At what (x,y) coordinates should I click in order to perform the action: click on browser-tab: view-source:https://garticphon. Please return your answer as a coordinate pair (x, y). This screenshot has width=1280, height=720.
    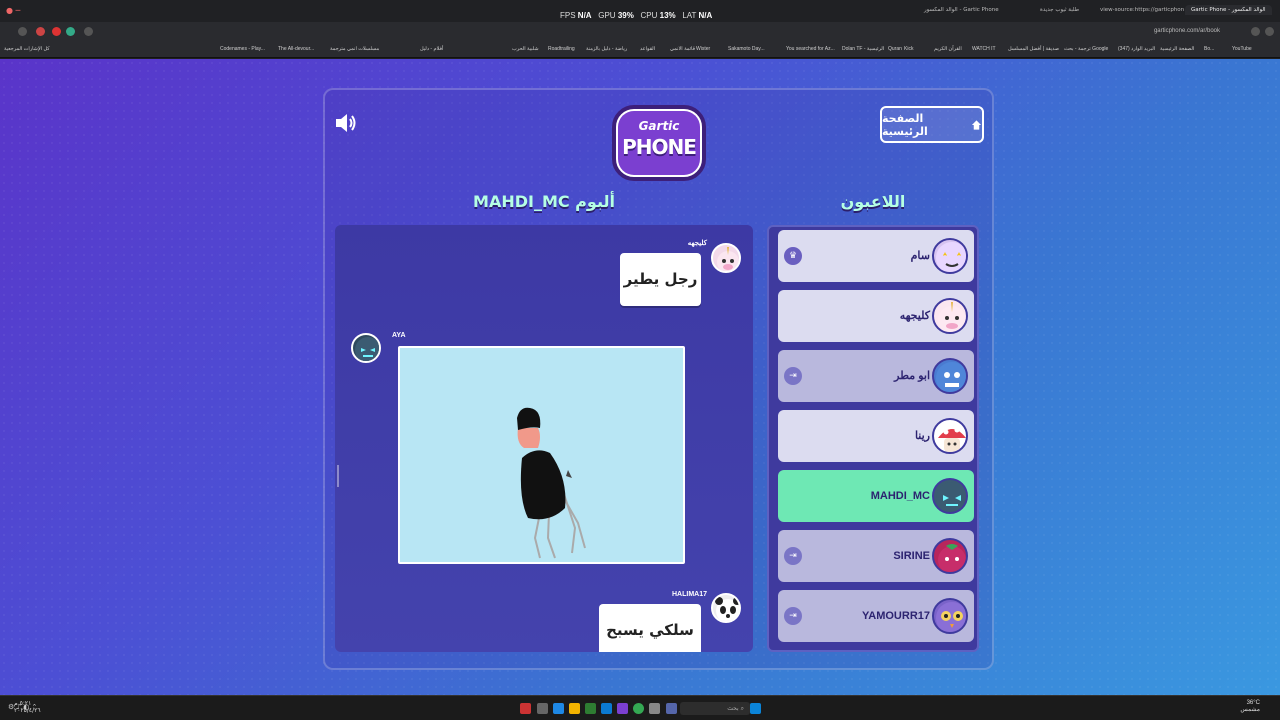
    Looking at the image, I should click on (1142, 10).